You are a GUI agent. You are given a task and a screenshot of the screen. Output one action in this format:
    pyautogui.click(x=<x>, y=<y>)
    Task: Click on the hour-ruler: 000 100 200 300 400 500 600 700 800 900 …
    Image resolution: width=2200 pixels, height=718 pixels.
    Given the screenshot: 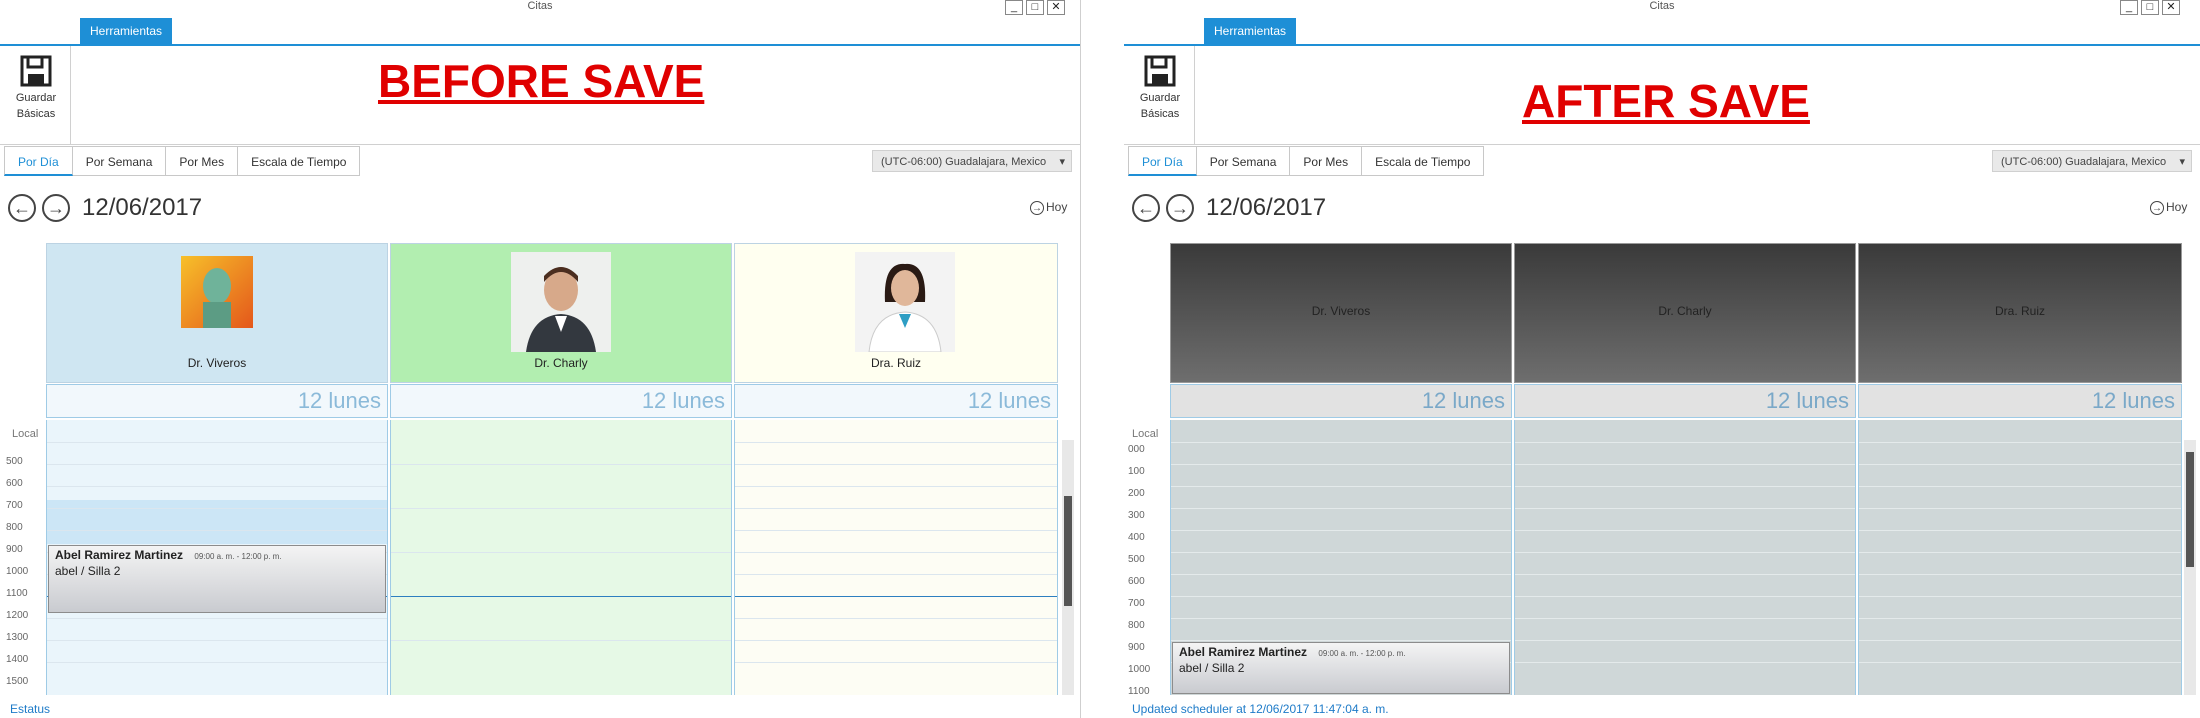 What is the action you would take?
    pyautogui.click(x=1147, y=558)
    